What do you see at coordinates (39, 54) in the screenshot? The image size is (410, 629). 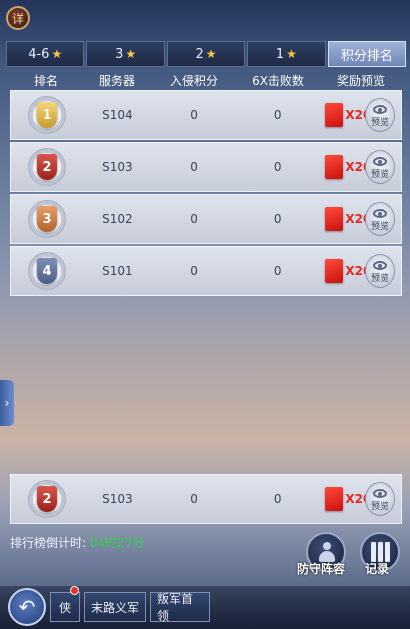 I see `tab-label: 4-6` at bounding box center [39, 54].